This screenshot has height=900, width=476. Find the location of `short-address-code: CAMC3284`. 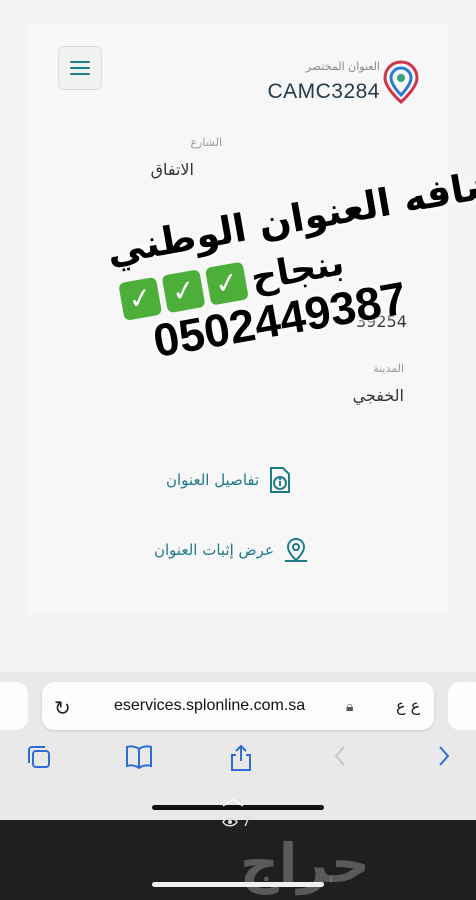

short-address-code: CAMC3284 is located at coordinates (323, 91).